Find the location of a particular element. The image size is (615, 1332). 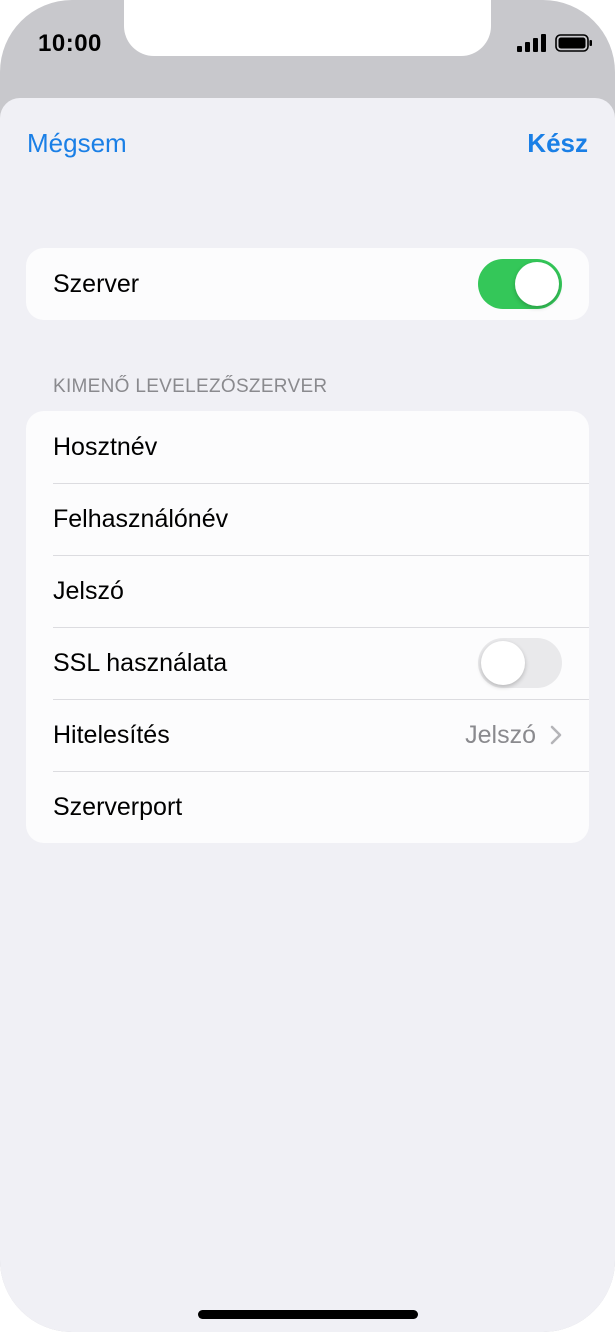

username-row: Felhasználónév is located at coordinates (307, 519).